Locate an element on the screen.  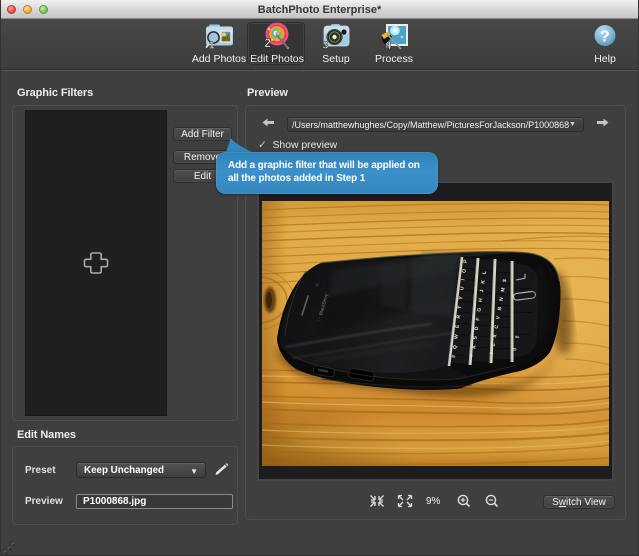
svg-text: 4 is located at coordinates (389, 46).